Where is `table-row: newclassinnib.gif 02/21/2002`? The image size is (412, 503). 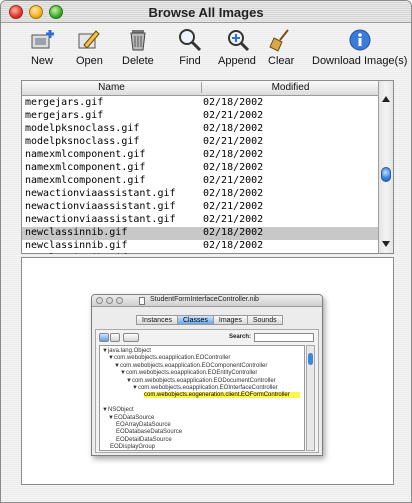
table-row: newclassinnib.gif 02/21/2002 is located at coordinates (200, 253).